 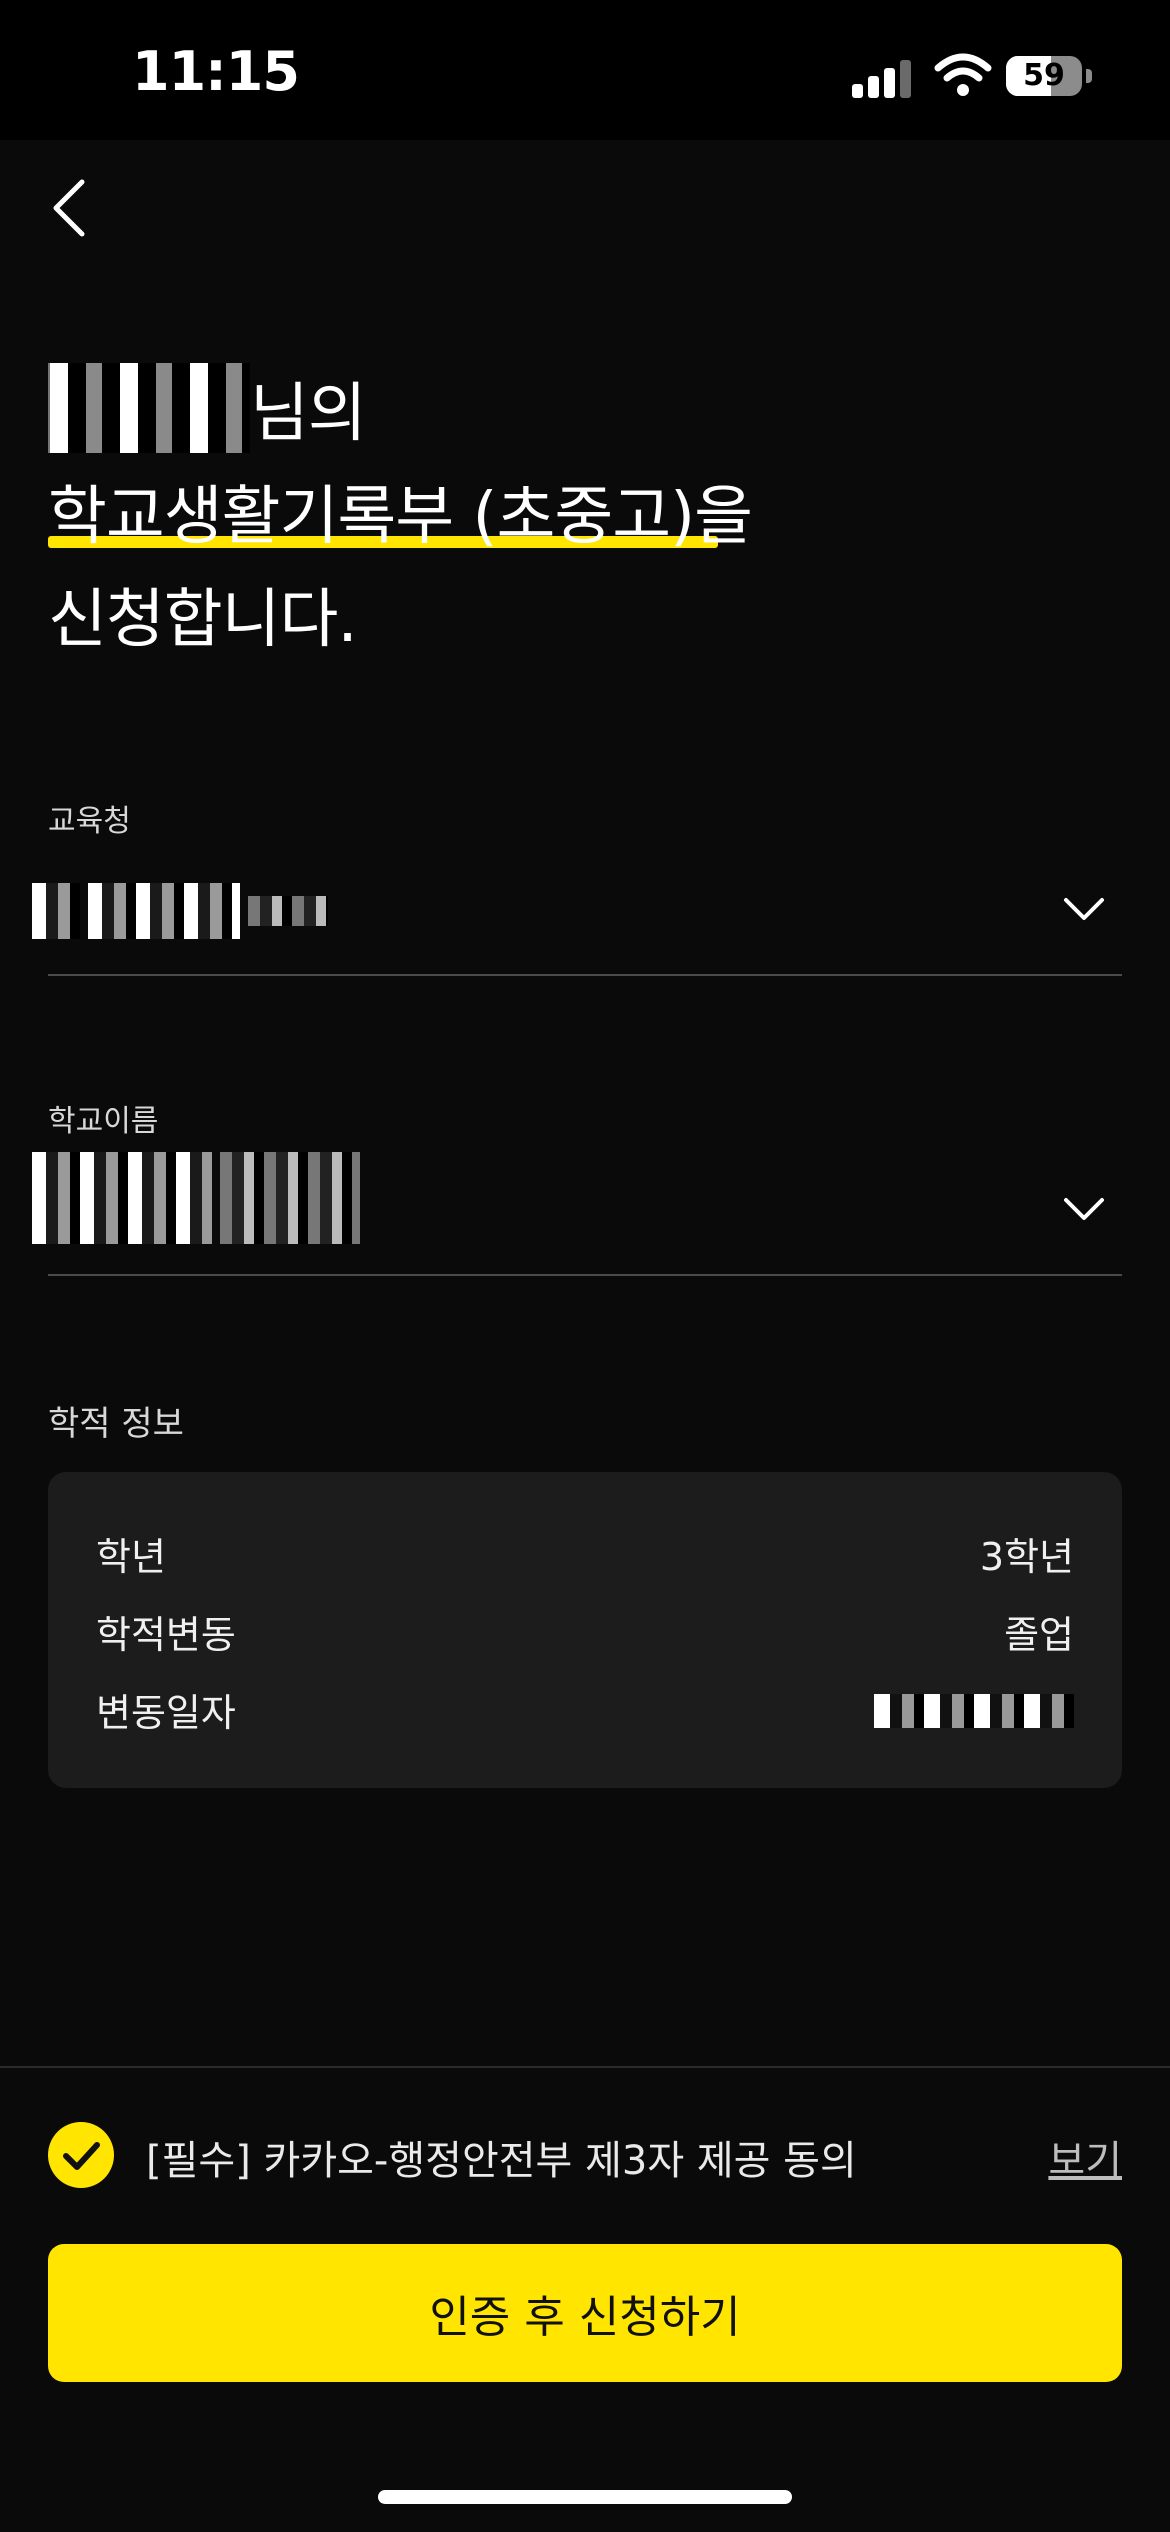 I want to click on info-label: 변동일자, so click(x=166, y=1713).